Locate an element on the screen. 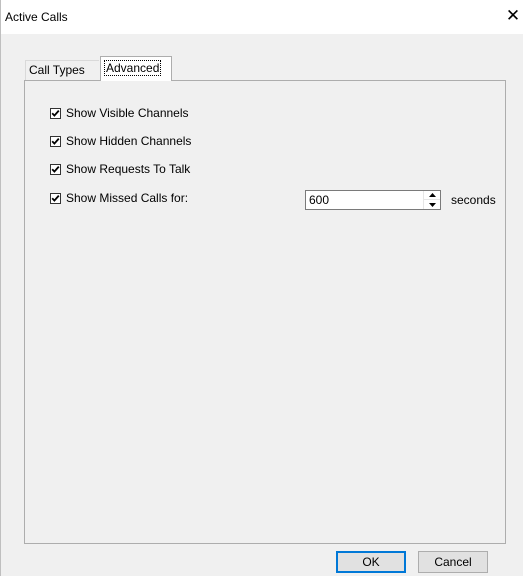  close-button: ✕ is located at coordinates (512, 17).